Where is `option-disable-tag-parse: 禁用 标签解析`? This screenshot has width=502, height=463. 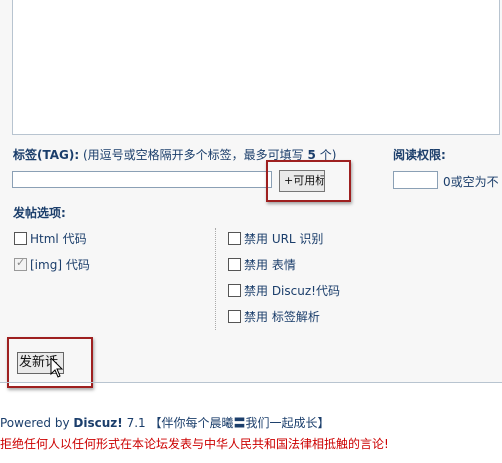 option-disable-tag-parse: 禁用 标签解析 is located at coordinates (274, 316).